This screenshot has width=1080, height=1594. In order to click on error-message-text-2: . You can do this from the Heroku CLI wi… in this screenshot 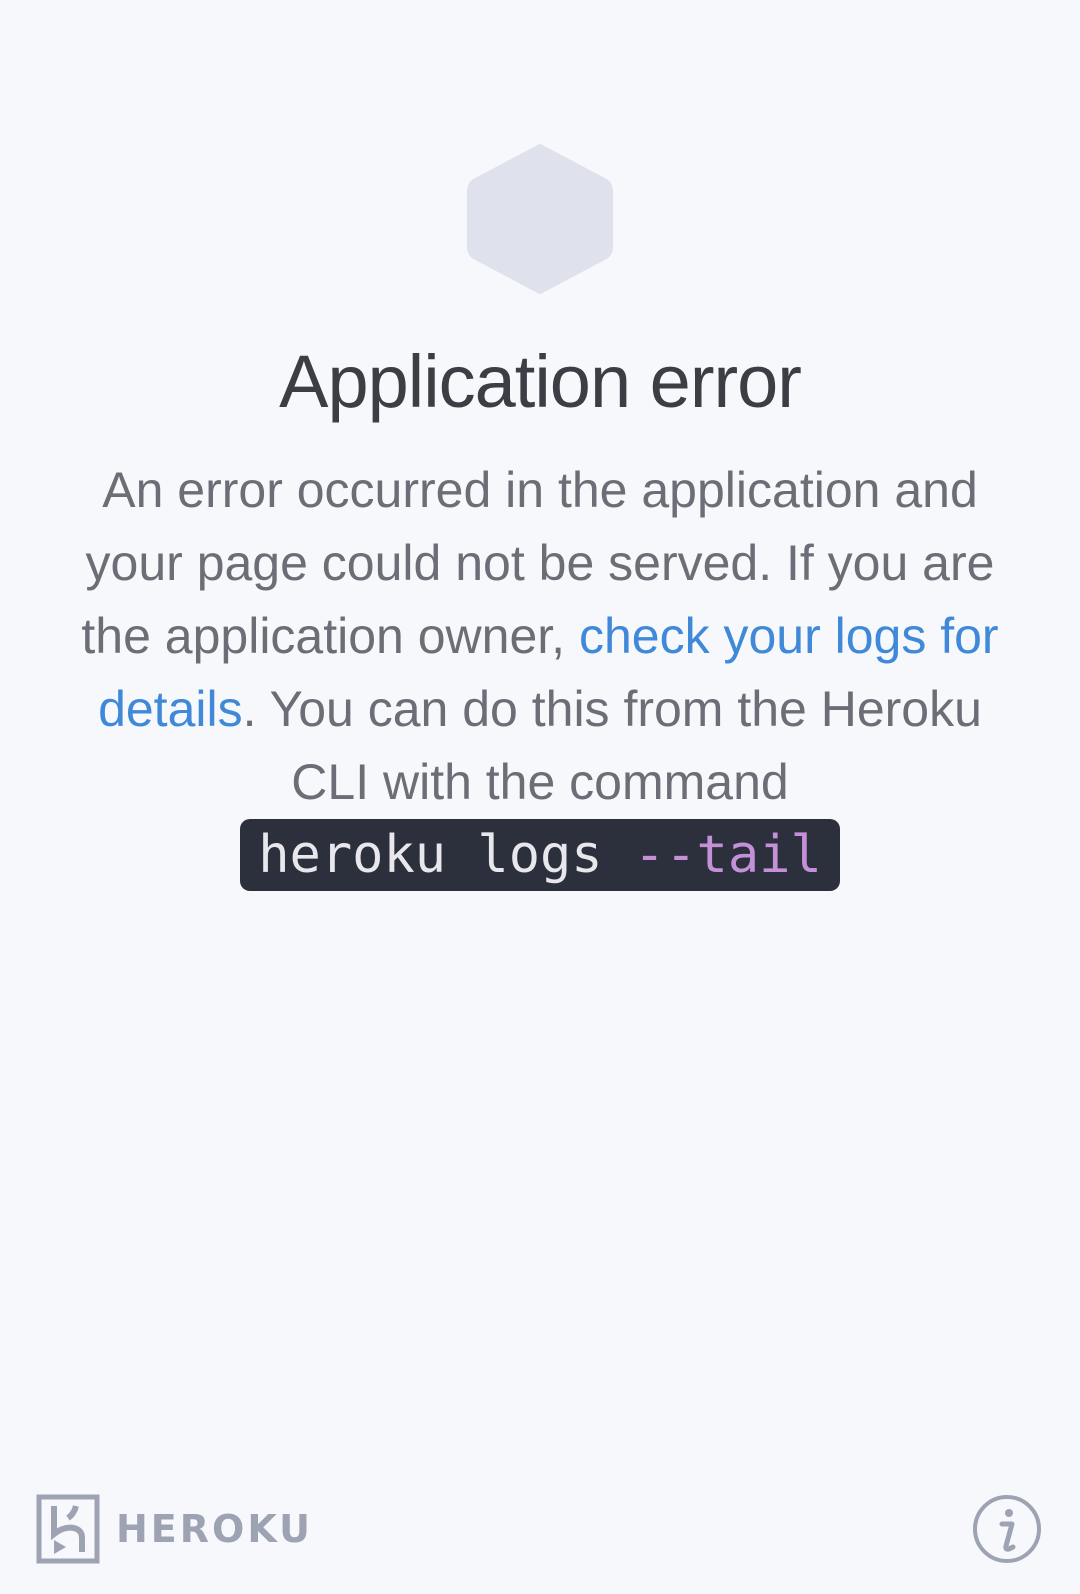, I will do `click(612, 745)`.